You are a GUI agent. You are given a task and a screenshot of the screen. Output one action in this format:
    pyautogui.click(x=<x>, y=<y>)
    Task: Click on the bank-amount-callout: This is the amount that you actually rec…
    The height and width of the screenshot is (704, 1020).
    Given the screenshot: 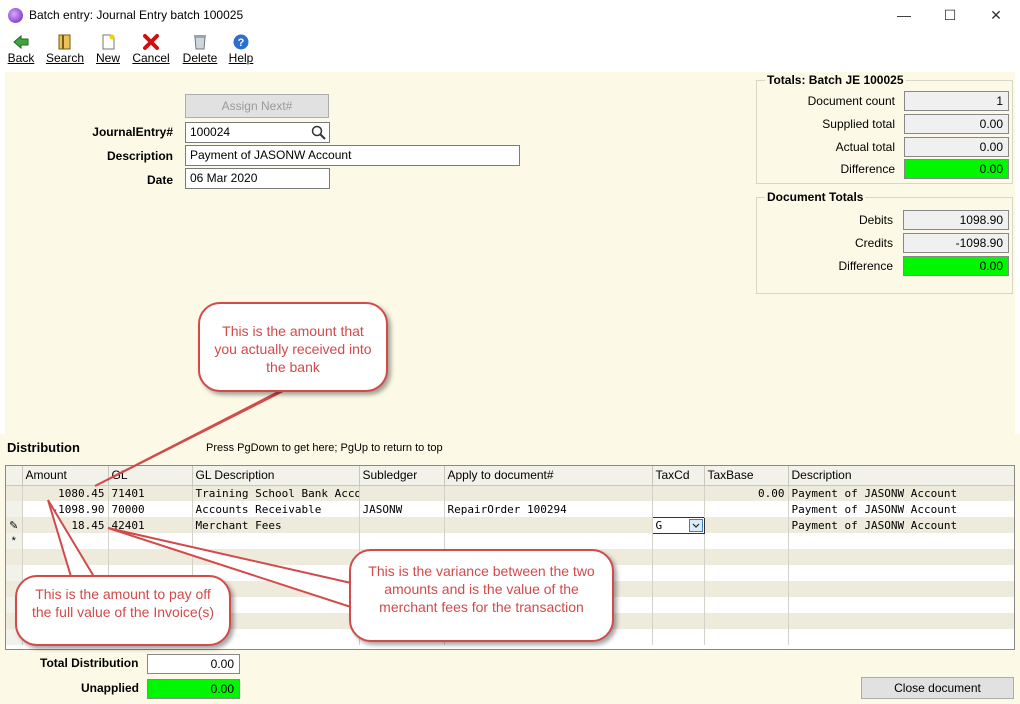 What is the action you would take?
    pyautogui.click(x=293, y=347)
    